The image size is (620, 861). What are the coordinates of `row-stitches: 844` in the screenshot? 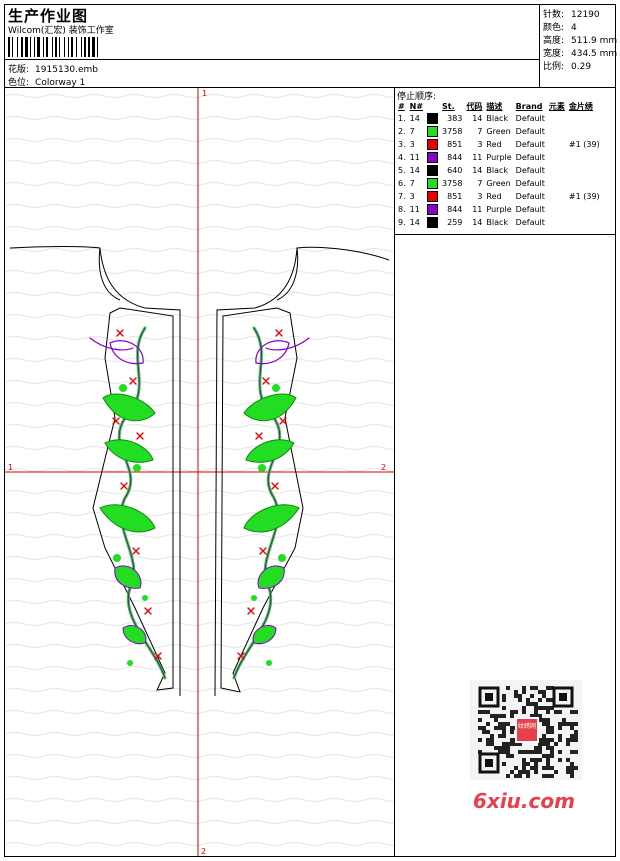 It's located at (455, 157).